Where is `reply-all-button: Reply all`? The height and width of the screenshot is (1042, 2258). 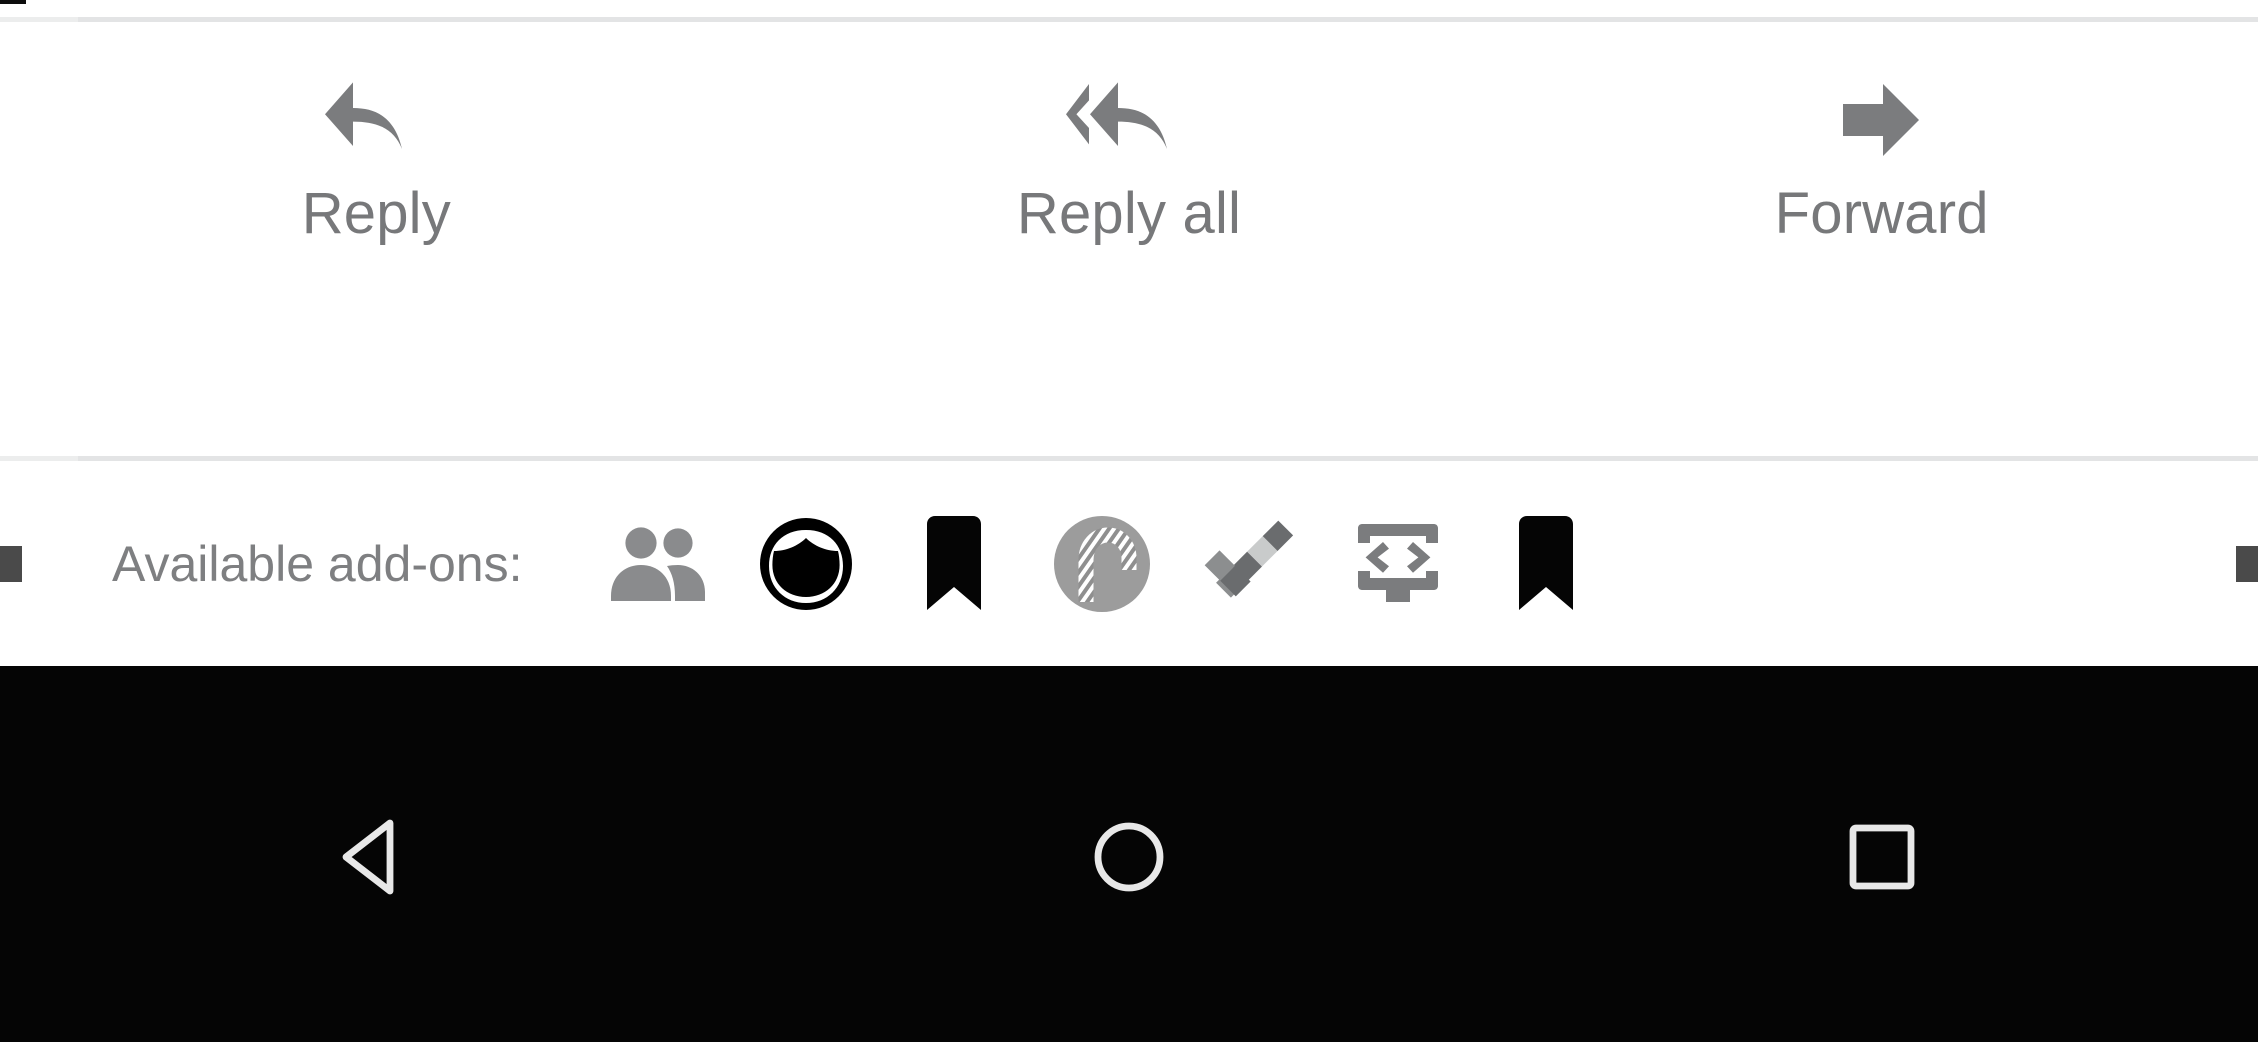 reply-all-button: Reply all is located at coordinates (1129, 133).